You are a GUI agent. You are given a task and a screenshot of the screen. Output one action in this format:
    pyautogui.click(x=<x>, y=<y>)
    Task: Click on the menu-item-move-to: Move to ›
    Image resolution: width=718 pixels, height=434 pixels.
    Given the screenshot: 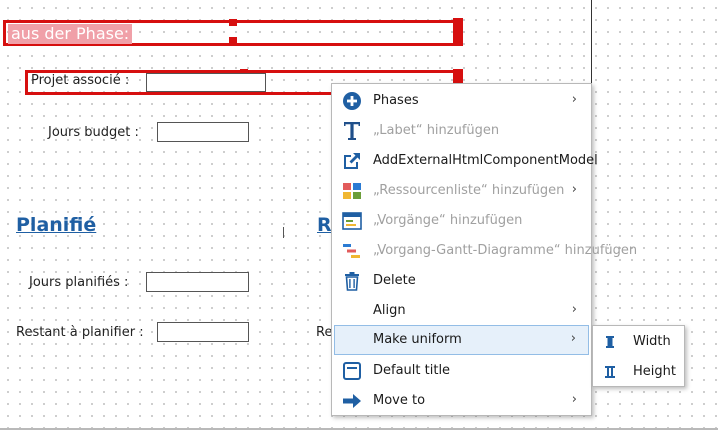 What is the action you would take?
    pyautogui.click(x=461, y=401)
    